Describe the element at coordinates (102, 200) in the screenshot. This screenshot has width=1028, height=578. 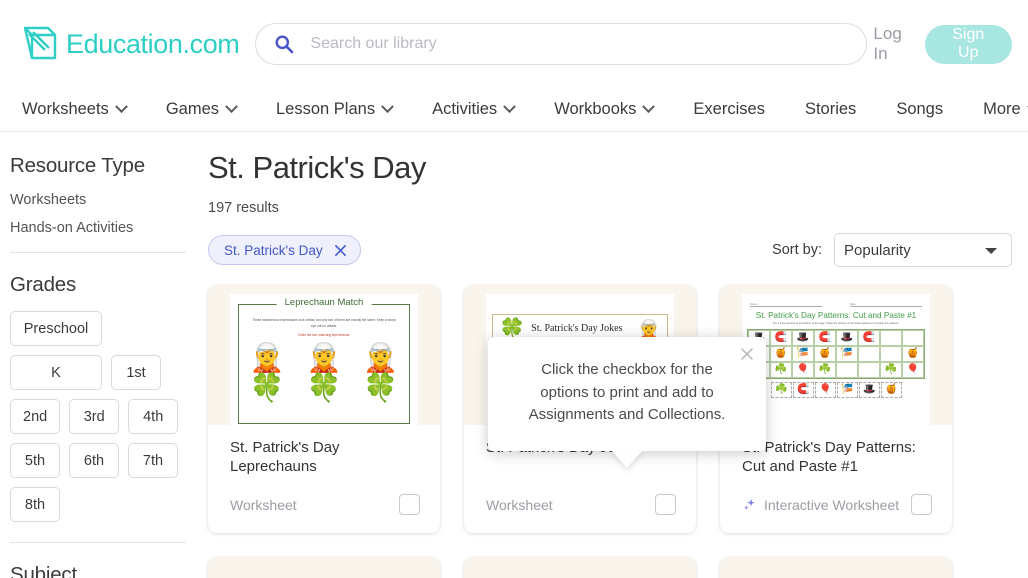
I see `facet-option-worksheets: Worksheets` at that location.